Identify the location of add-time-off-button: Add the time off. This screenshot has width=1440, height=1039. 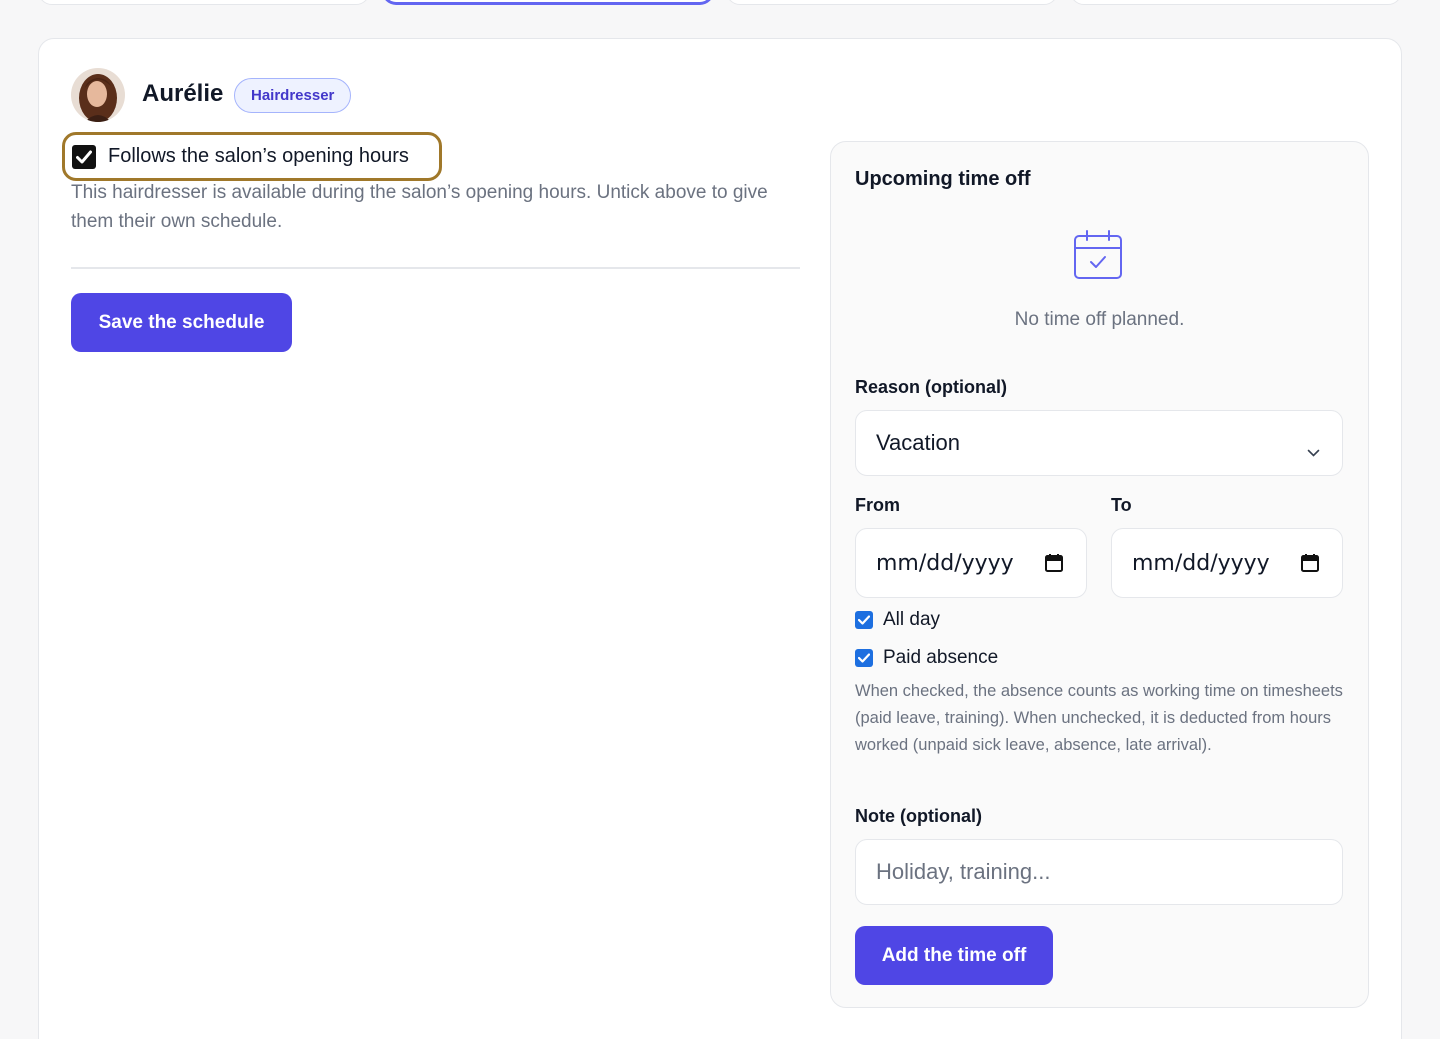
(954, 955).